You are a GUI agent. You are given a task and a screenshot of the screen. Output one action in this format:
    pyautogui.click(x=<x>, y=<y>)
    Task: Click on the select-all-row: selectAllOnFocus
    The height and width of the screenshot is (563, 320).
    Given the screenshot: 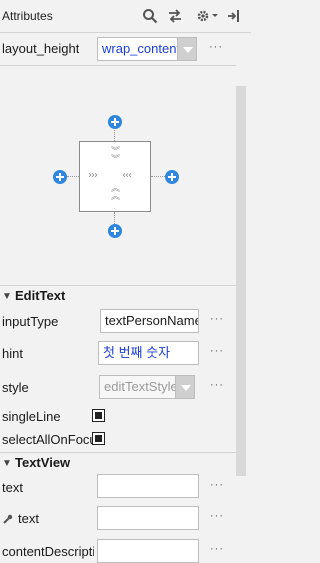 What is the action you would take?
    pyautogui.click(x=118, y=439)
    